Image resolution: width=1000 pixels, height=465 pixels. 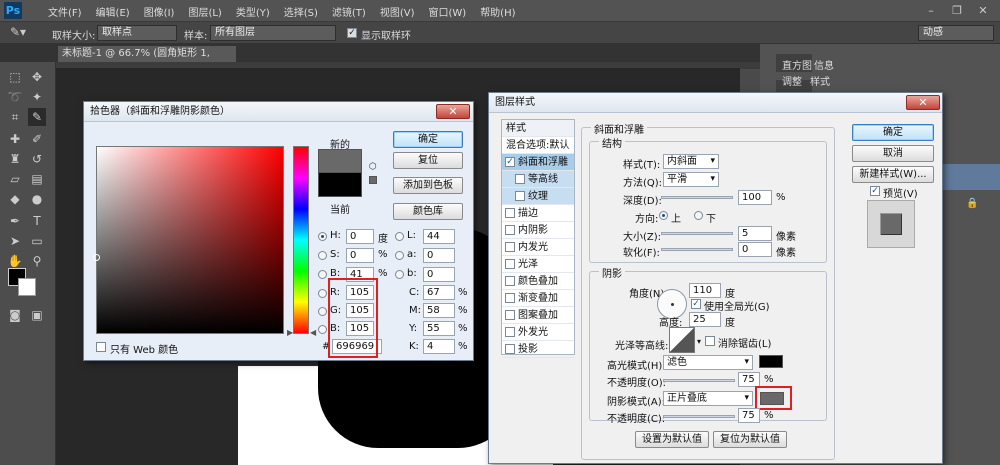 I want to click on direction-up-radio, so click(x=663, y=215).